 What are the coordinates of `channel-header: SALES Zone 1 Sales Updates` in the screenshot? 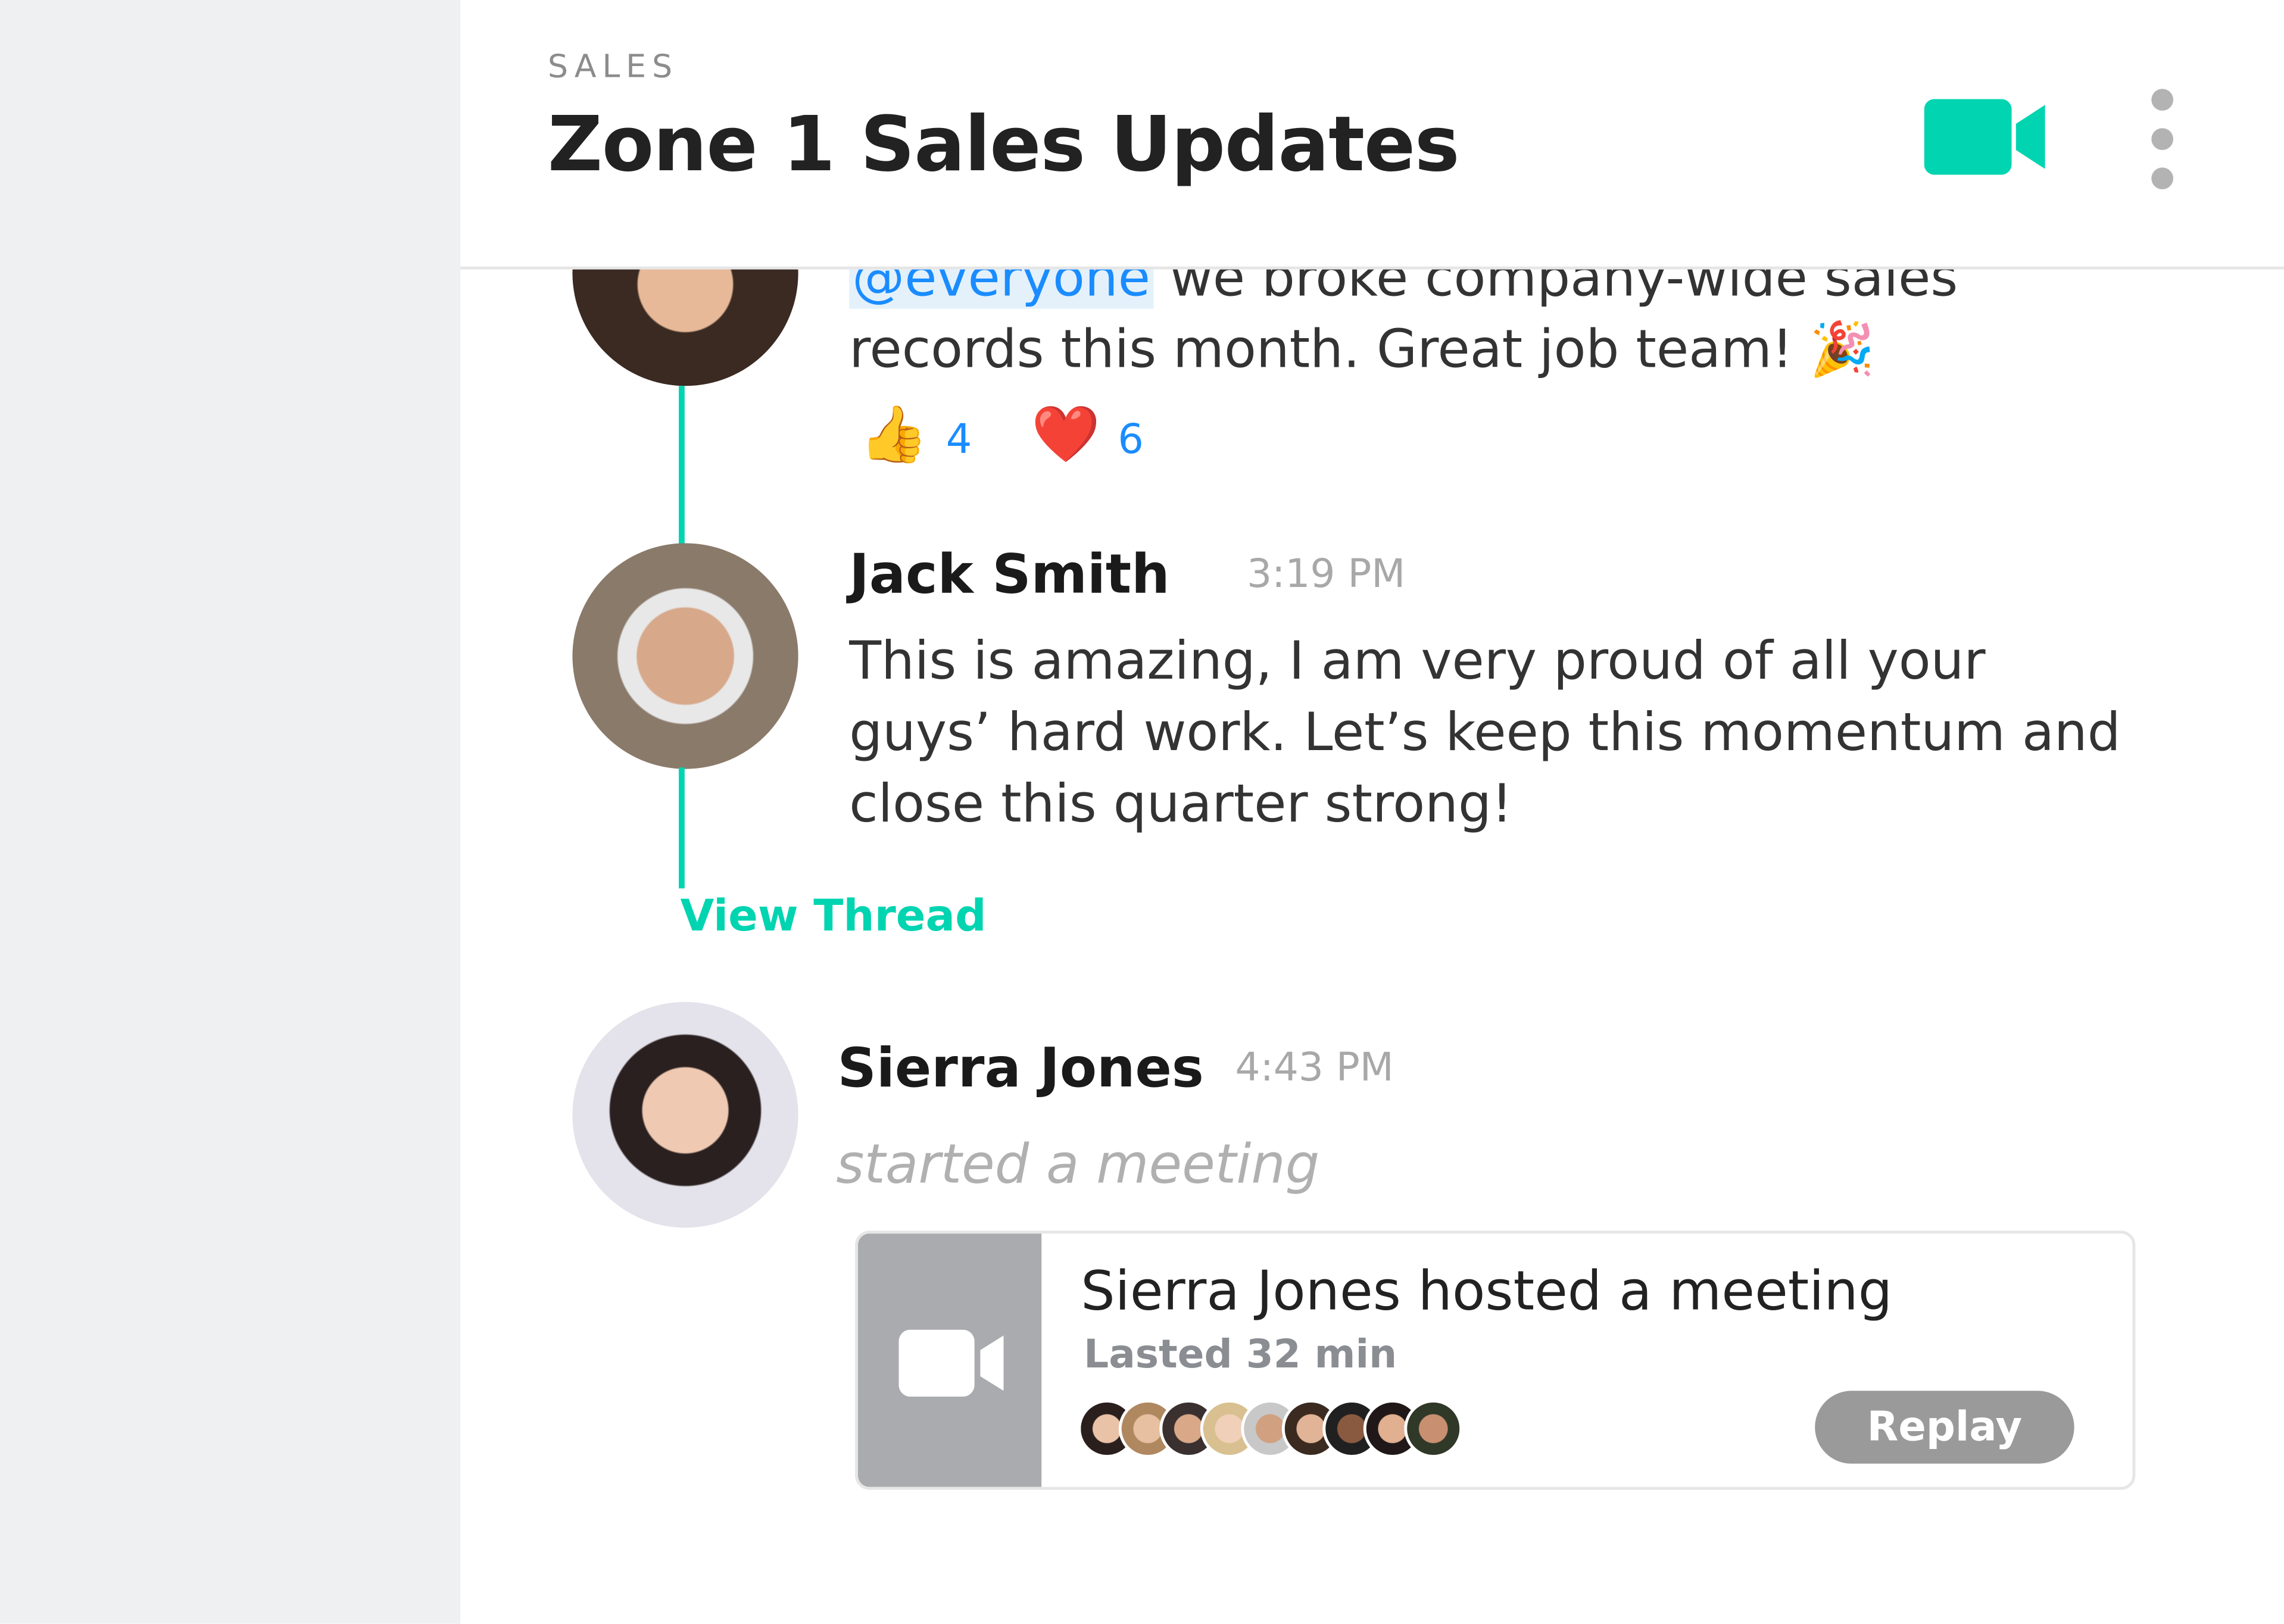 It's located at (1372, 135).